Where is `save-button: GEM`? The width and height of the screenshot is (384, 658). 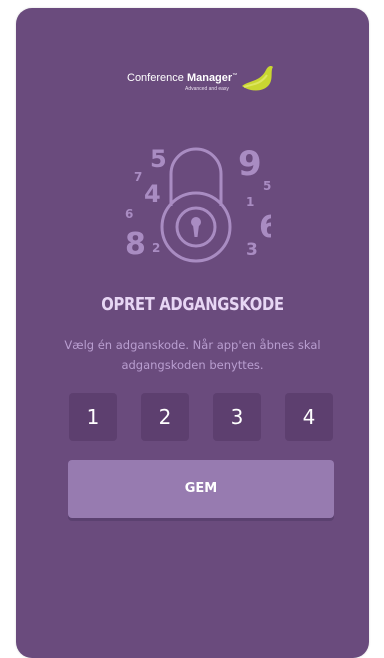 save-button: GEM is located at coordinates (201, 489).